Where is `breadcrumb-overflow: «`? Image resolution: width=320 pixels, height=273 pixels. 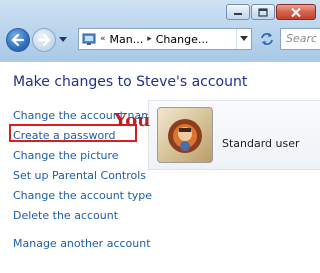
breadcrumb-overflow: « is located at coordinates (103, 39).